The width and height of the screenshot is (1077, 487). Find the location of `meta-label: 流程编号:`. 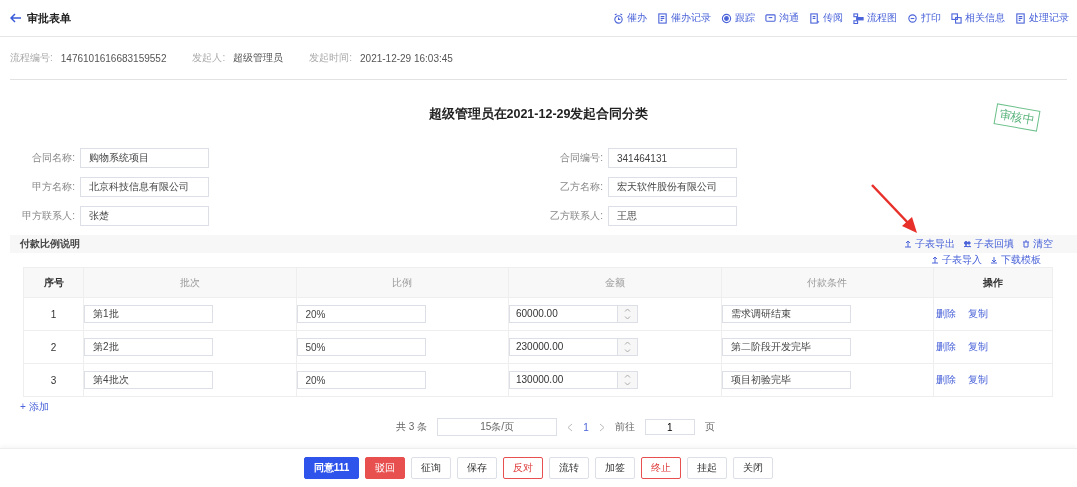

meta-label: 流程编号: is located at coordinates (31, 58).